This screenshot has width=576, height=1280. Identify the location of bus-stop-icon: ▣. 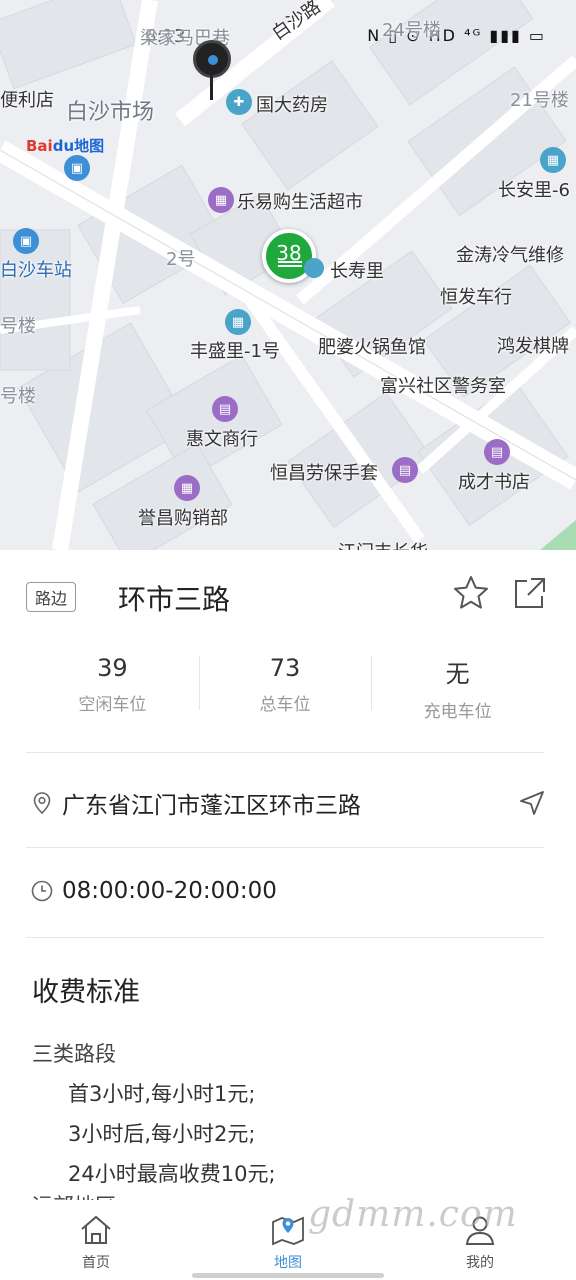
(77, 168).